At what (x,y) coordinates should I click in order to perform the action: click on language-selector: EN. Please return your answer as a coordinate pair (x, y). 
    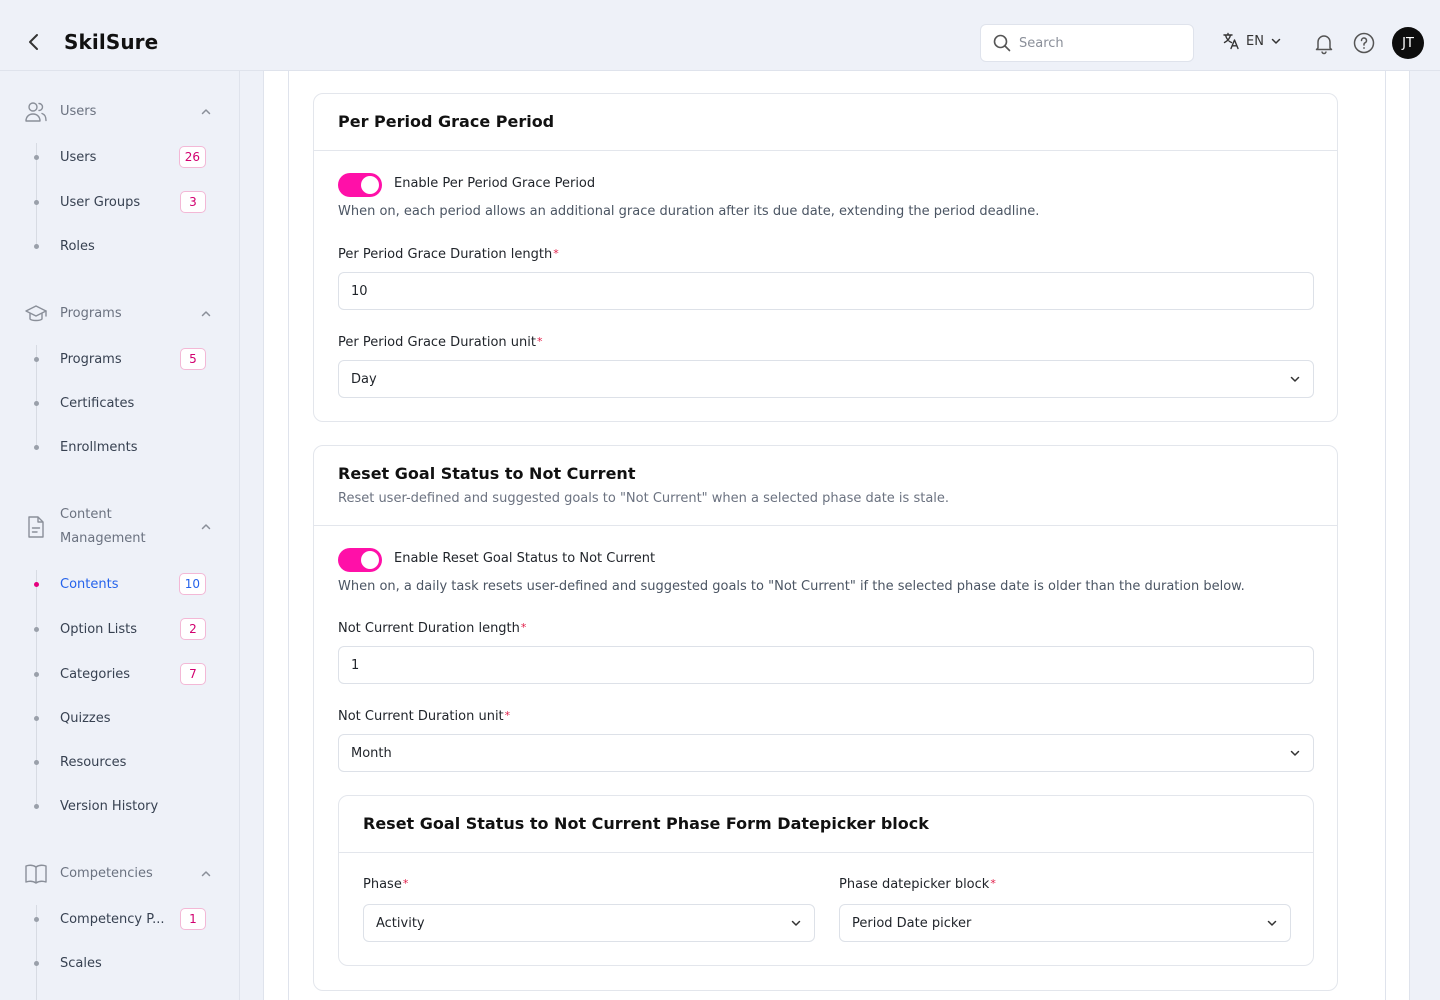
    Looking at the image, I should click on (1252, 41).